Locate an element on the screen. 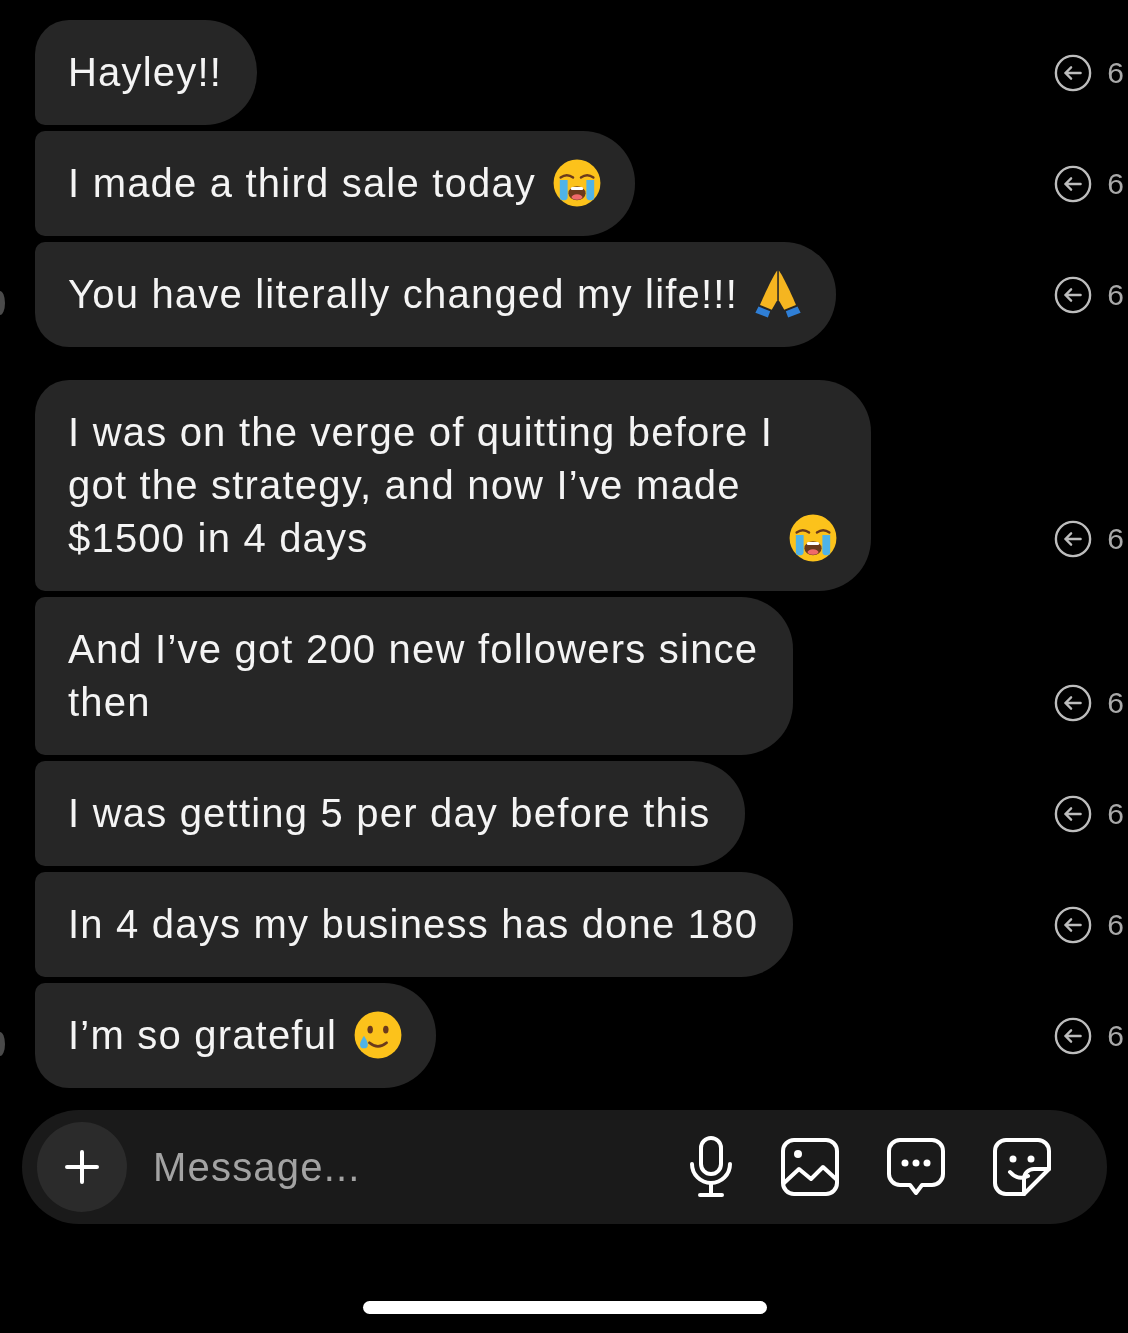 Image resolution: width=1128 pixels, height=1333 pixels. message-text: You have literally changed my life!!! is located at coordinates (403, 294).